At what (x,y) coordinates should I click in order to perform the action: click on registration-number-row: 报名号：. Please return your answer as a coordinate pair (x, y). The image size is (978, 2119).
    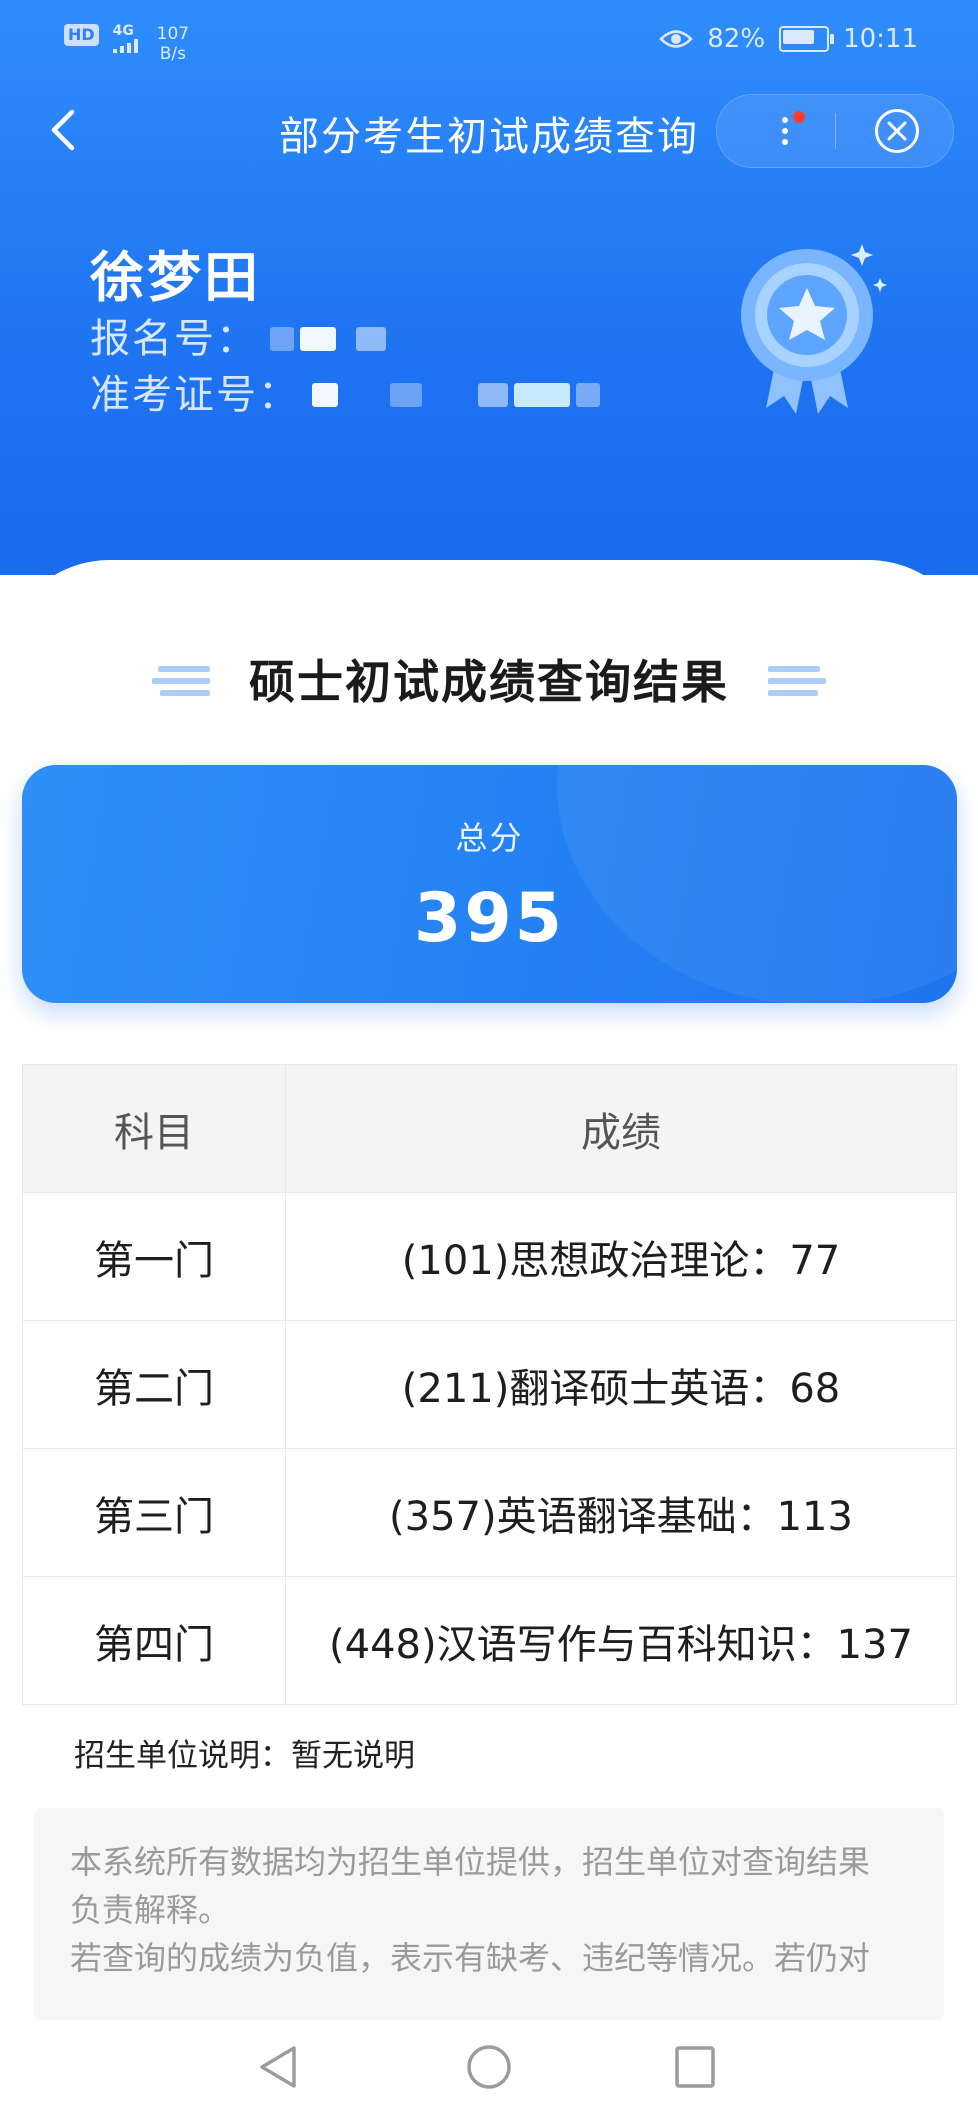
    Looking at the image, I should click on (345, 339).